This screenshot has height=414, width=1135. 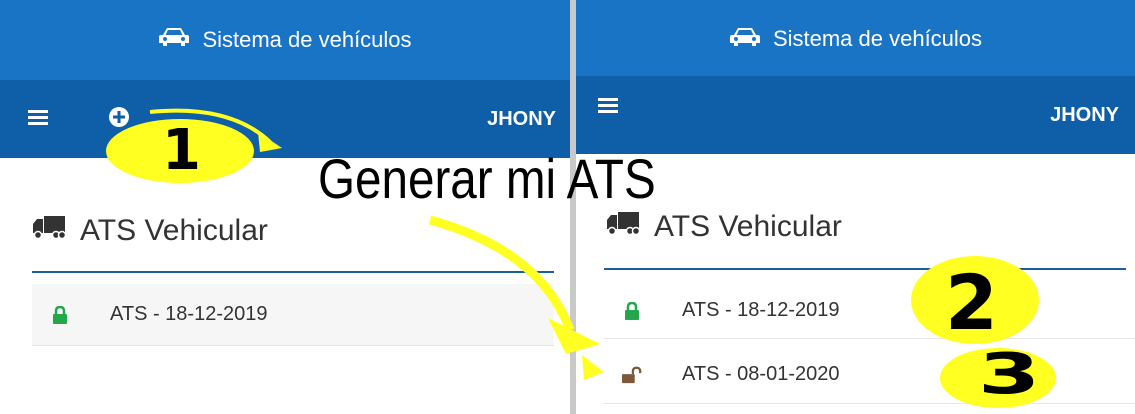 What do you see at coordinates (1009, 374) in the screenshot?
I see `step3-number: 3` at bounding box center [1009, 374].